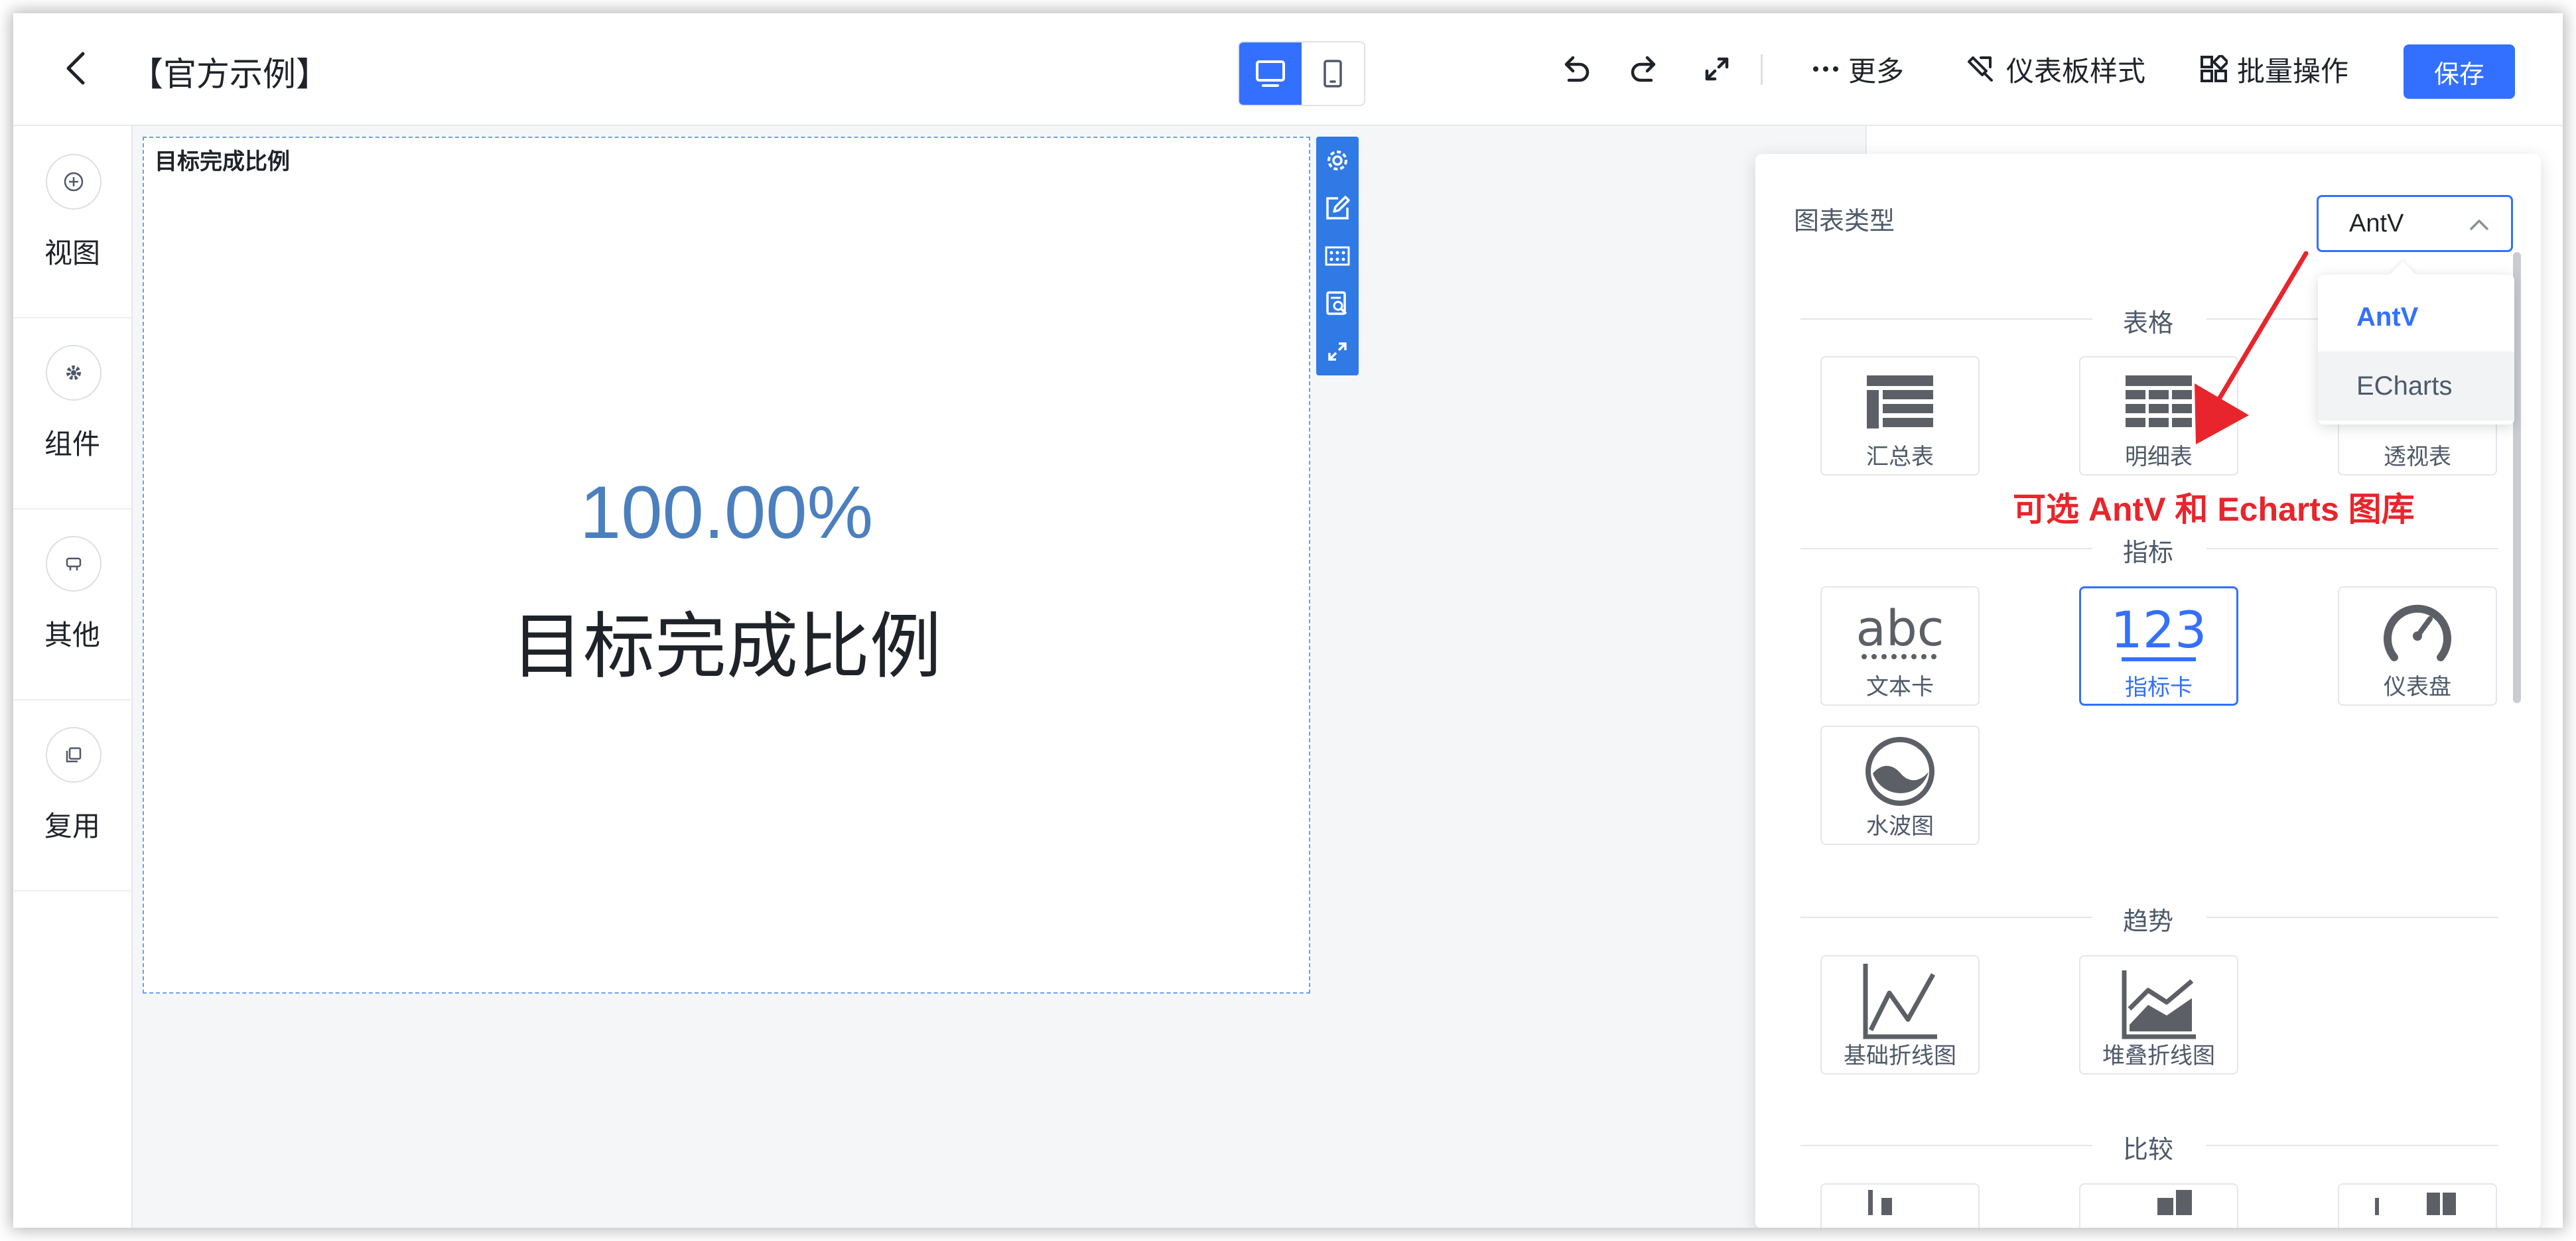 The image size is (2576, 1241). I want to click on annotation-arrow, so click(2252, 347).